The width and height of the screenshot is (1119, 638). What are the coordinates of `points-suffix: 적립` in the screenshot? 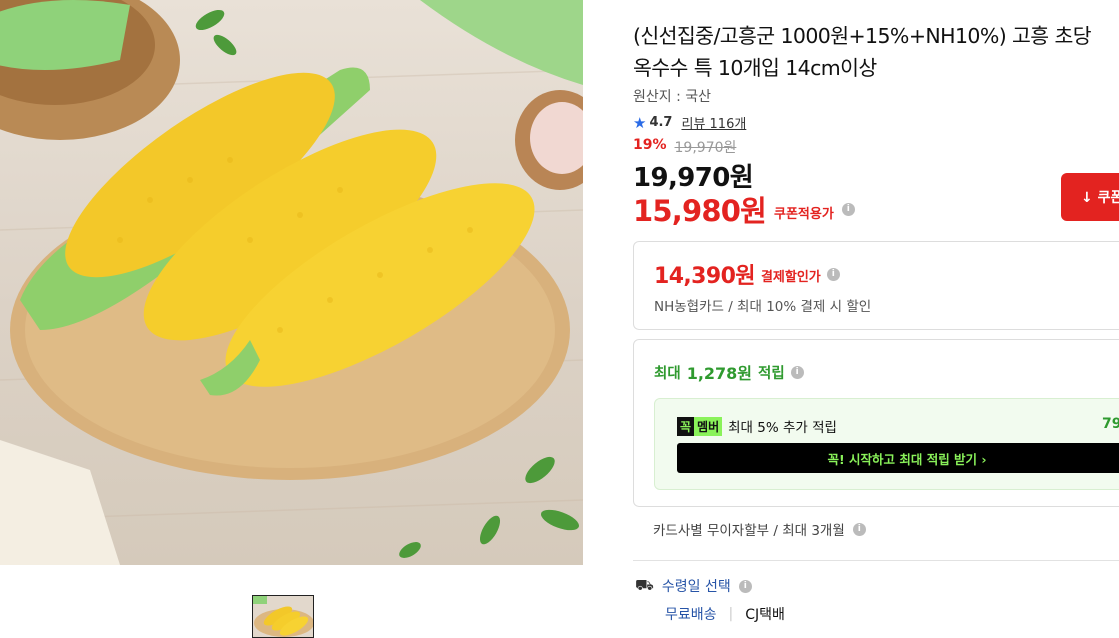 It's located at (771, 373).